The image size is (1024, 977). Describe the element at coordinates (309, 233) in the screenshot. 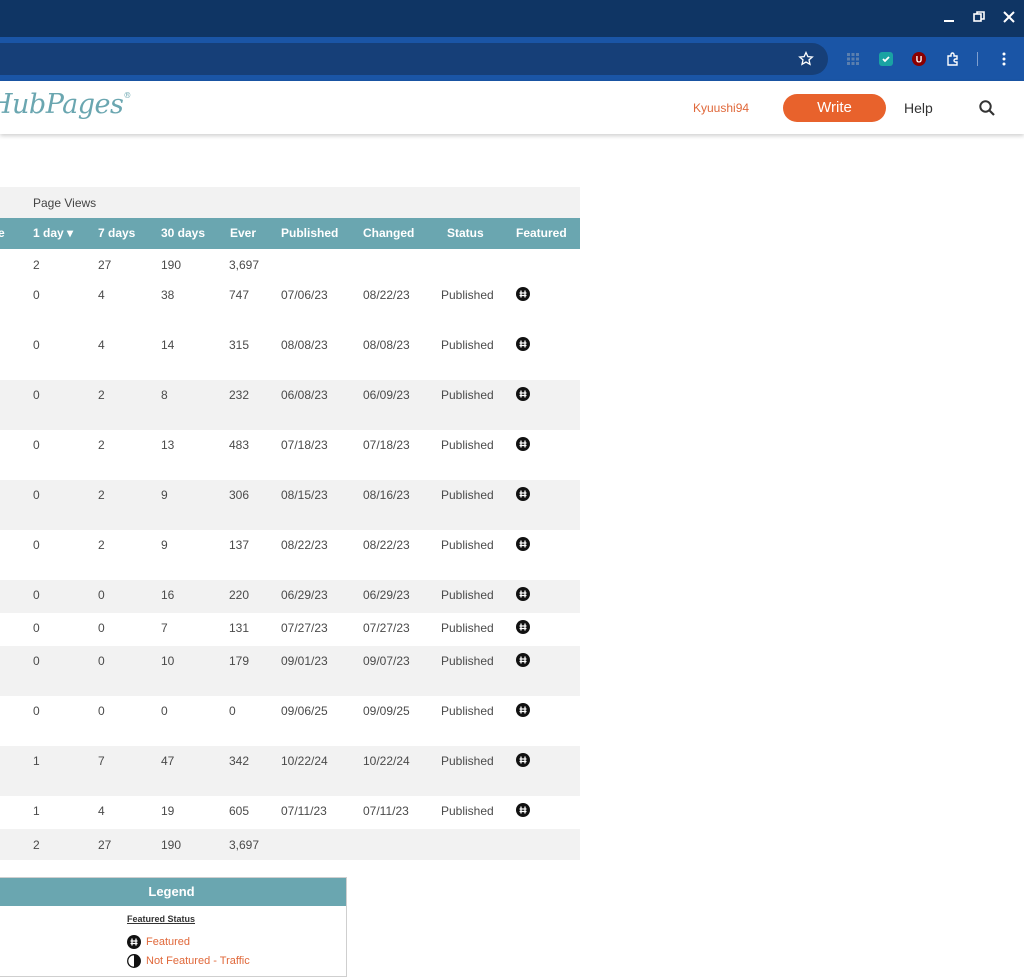

I see `col-header-published: Published` at that location.